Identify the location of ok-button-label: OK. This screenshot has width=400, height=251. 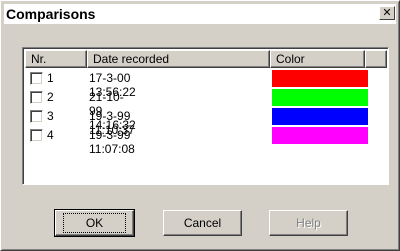
(94, 223).